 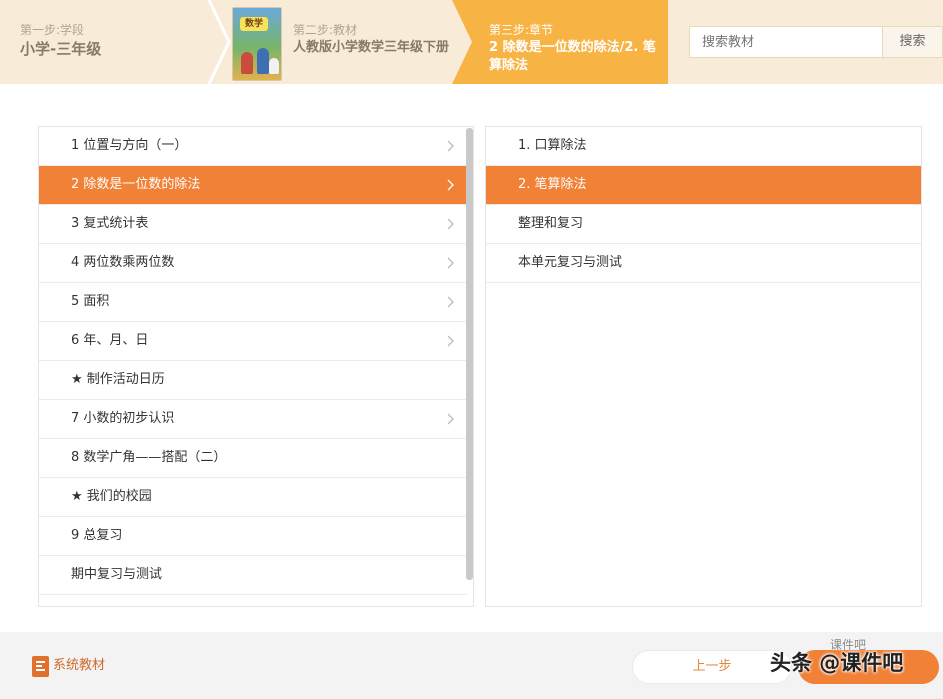 I want to click on chapter-label: 5 面积, so click(x=90, y=301).